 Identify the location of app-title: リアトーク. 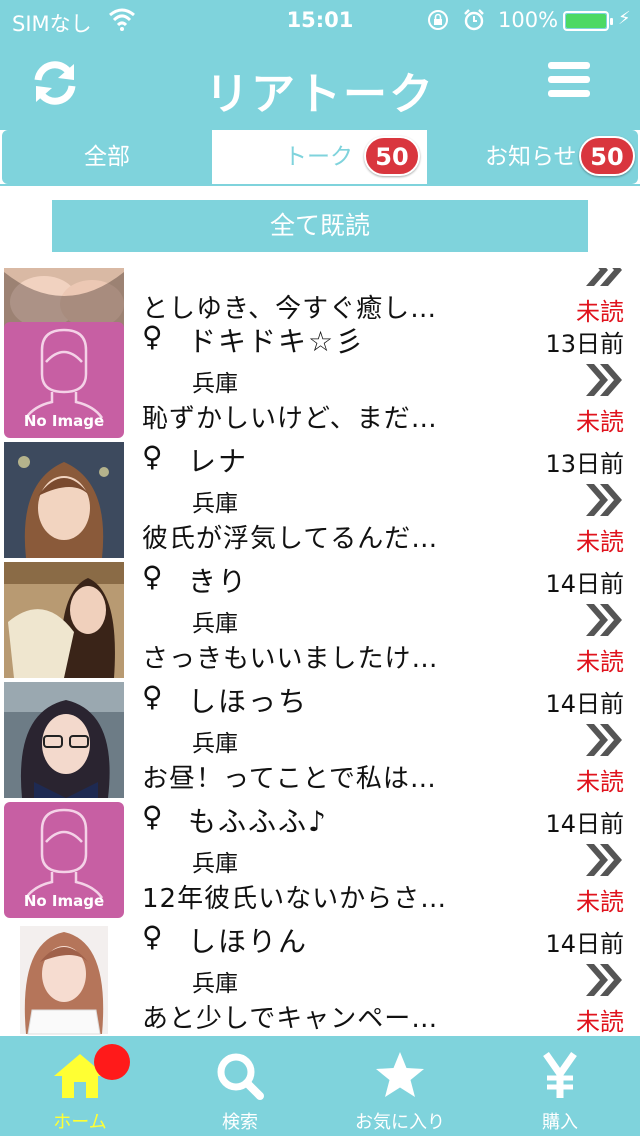
(320, 94).